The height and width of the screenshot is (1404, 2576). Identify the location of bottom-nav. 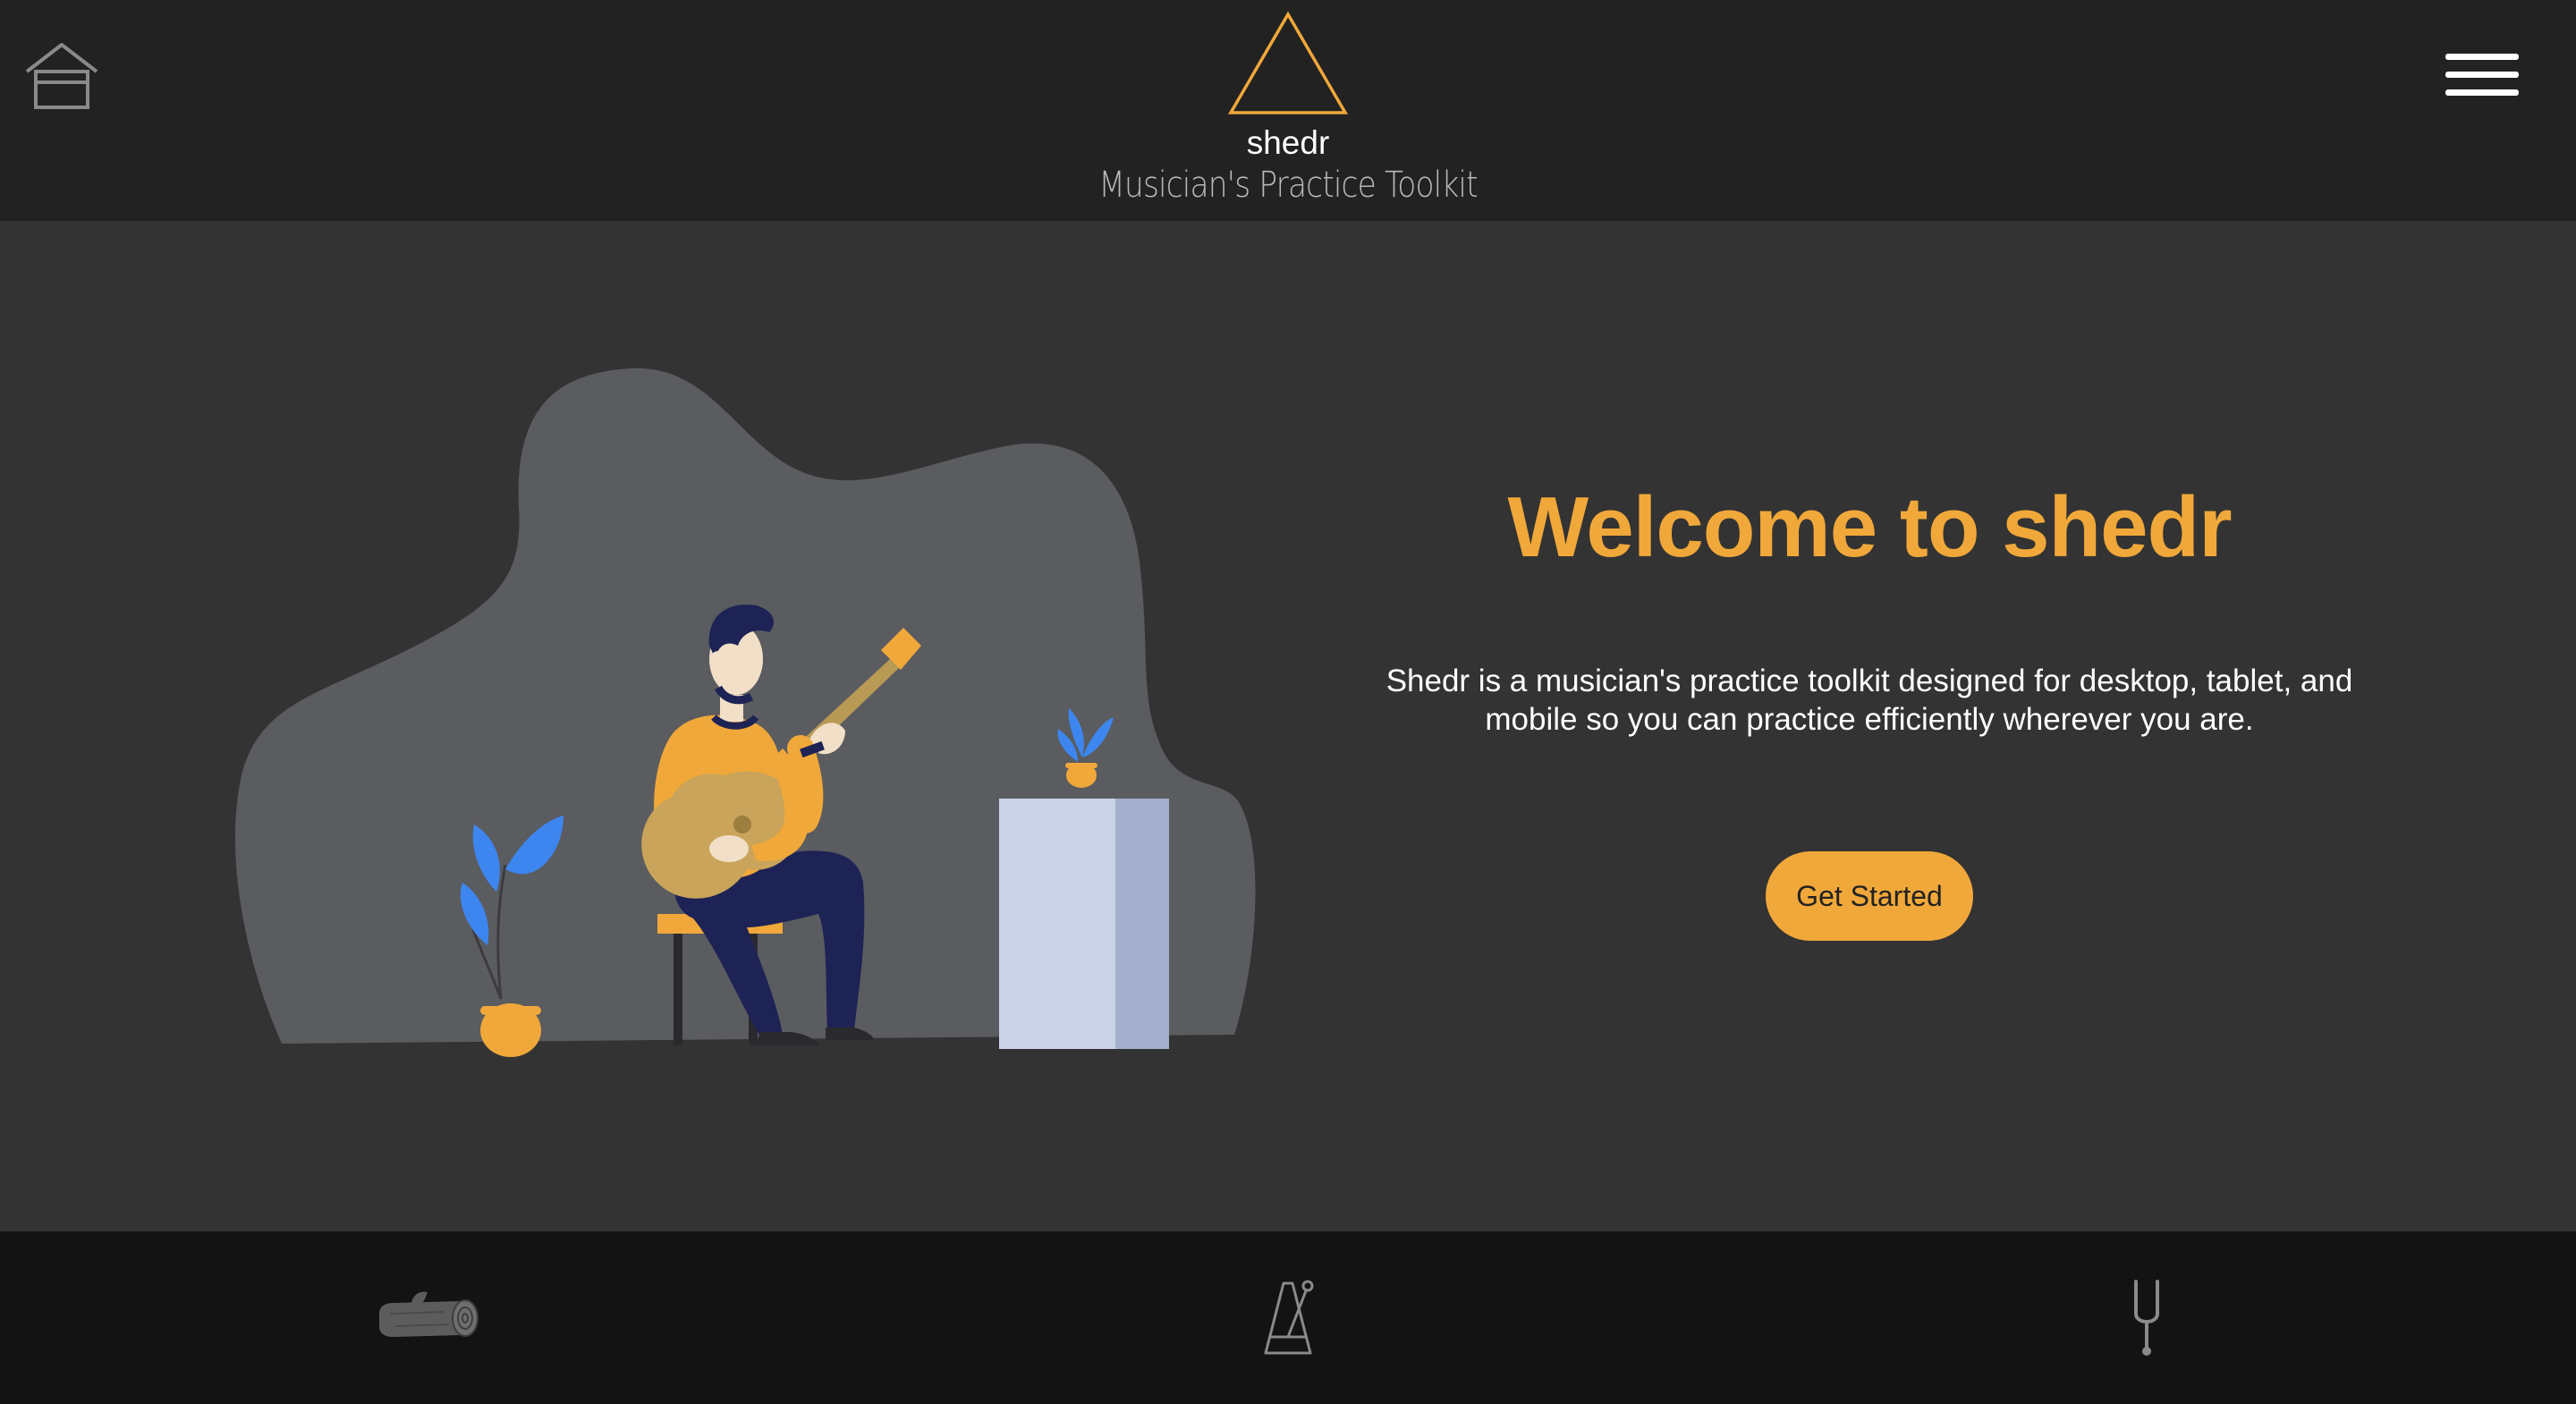
(1288, 1318).